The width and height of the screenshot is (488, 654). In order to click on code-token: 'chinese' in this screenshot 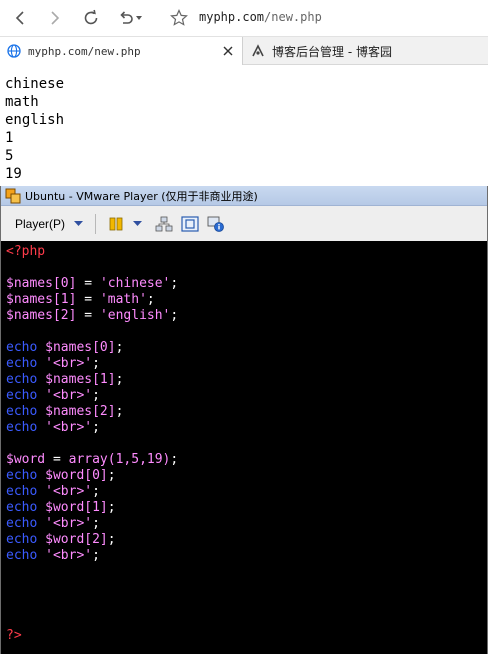, I will do `click(135, 283)`.